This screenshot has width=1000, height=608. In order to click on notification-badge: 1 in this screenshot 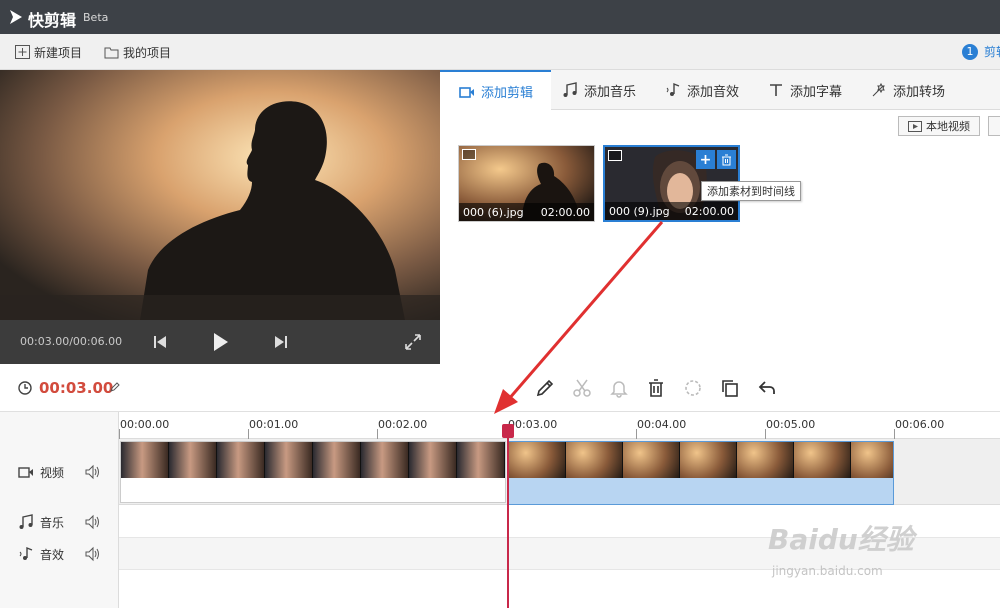, I will do `click(970, 51)`.